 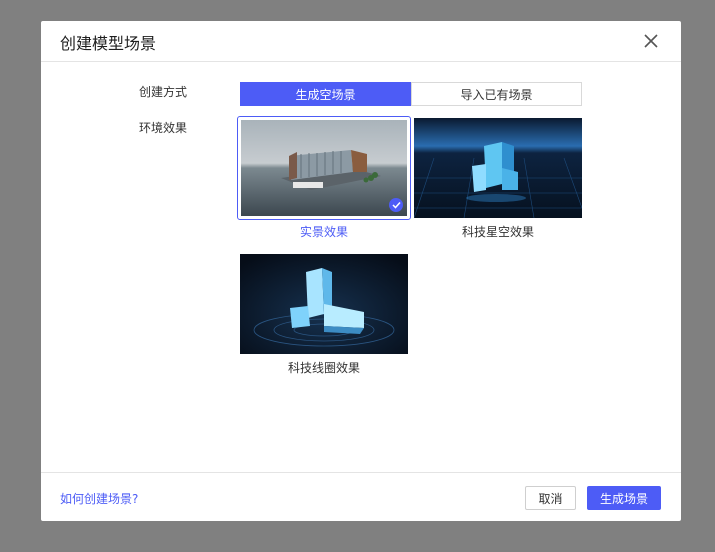 I want to click on generate-scene-button: 生成场景, so click(x=624, y=498).